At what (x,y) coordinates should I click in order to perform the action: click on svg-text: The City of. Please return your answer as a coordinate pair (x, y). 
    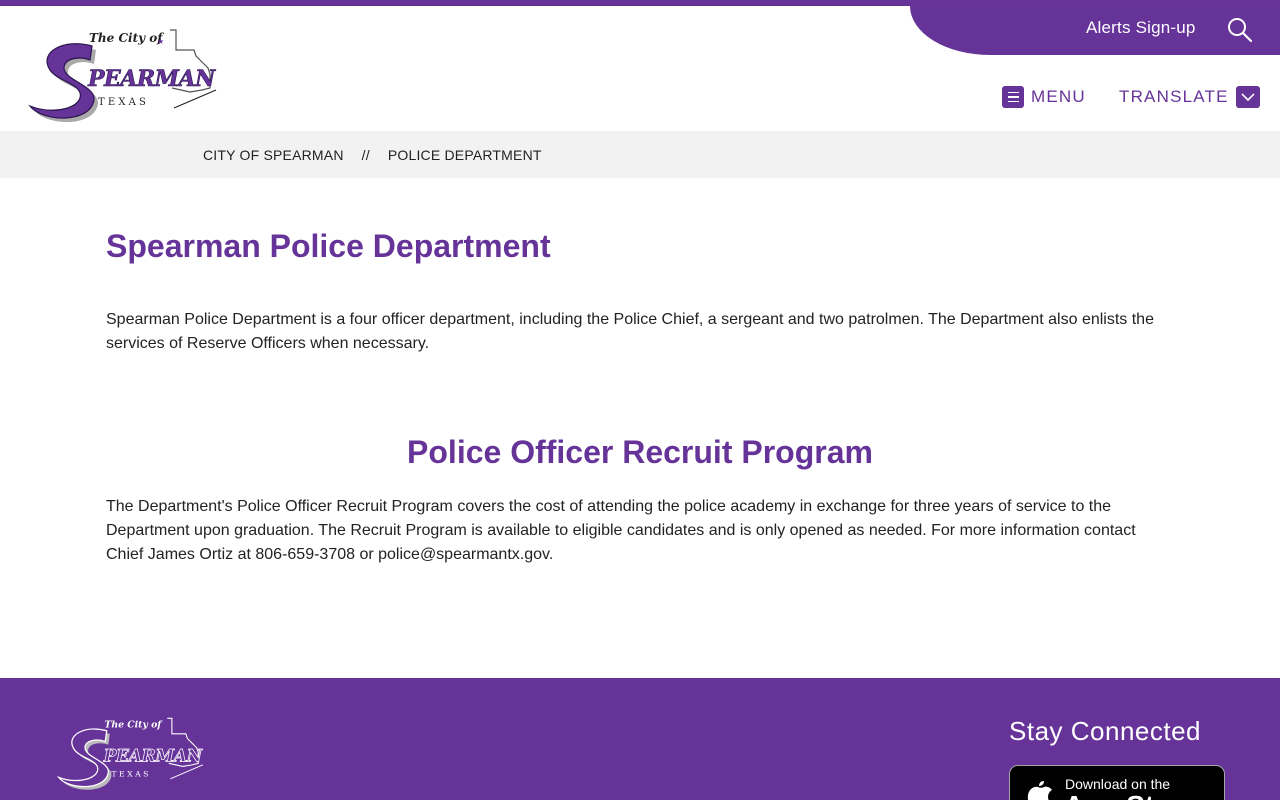
    Looking at the image, I should click on (133, 725).